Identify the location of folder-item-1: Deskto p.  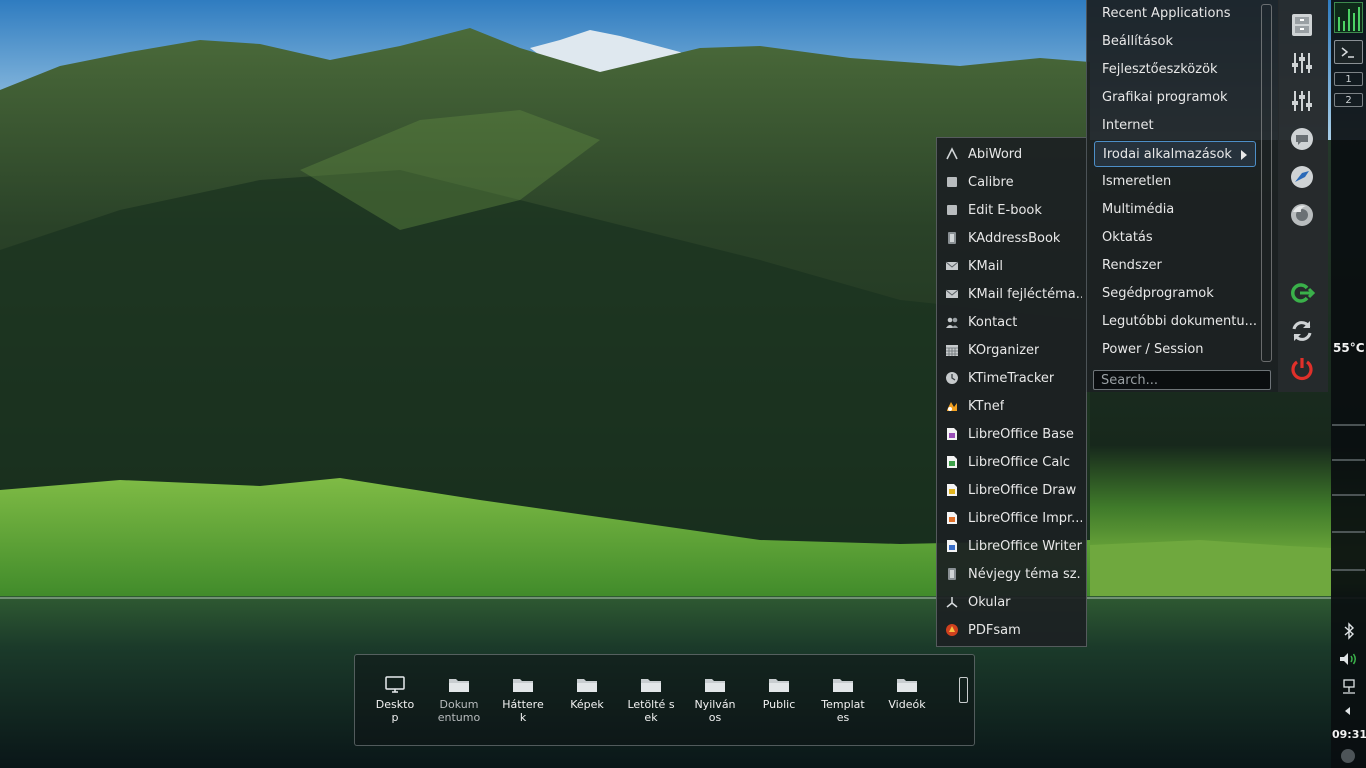
(395, 698).